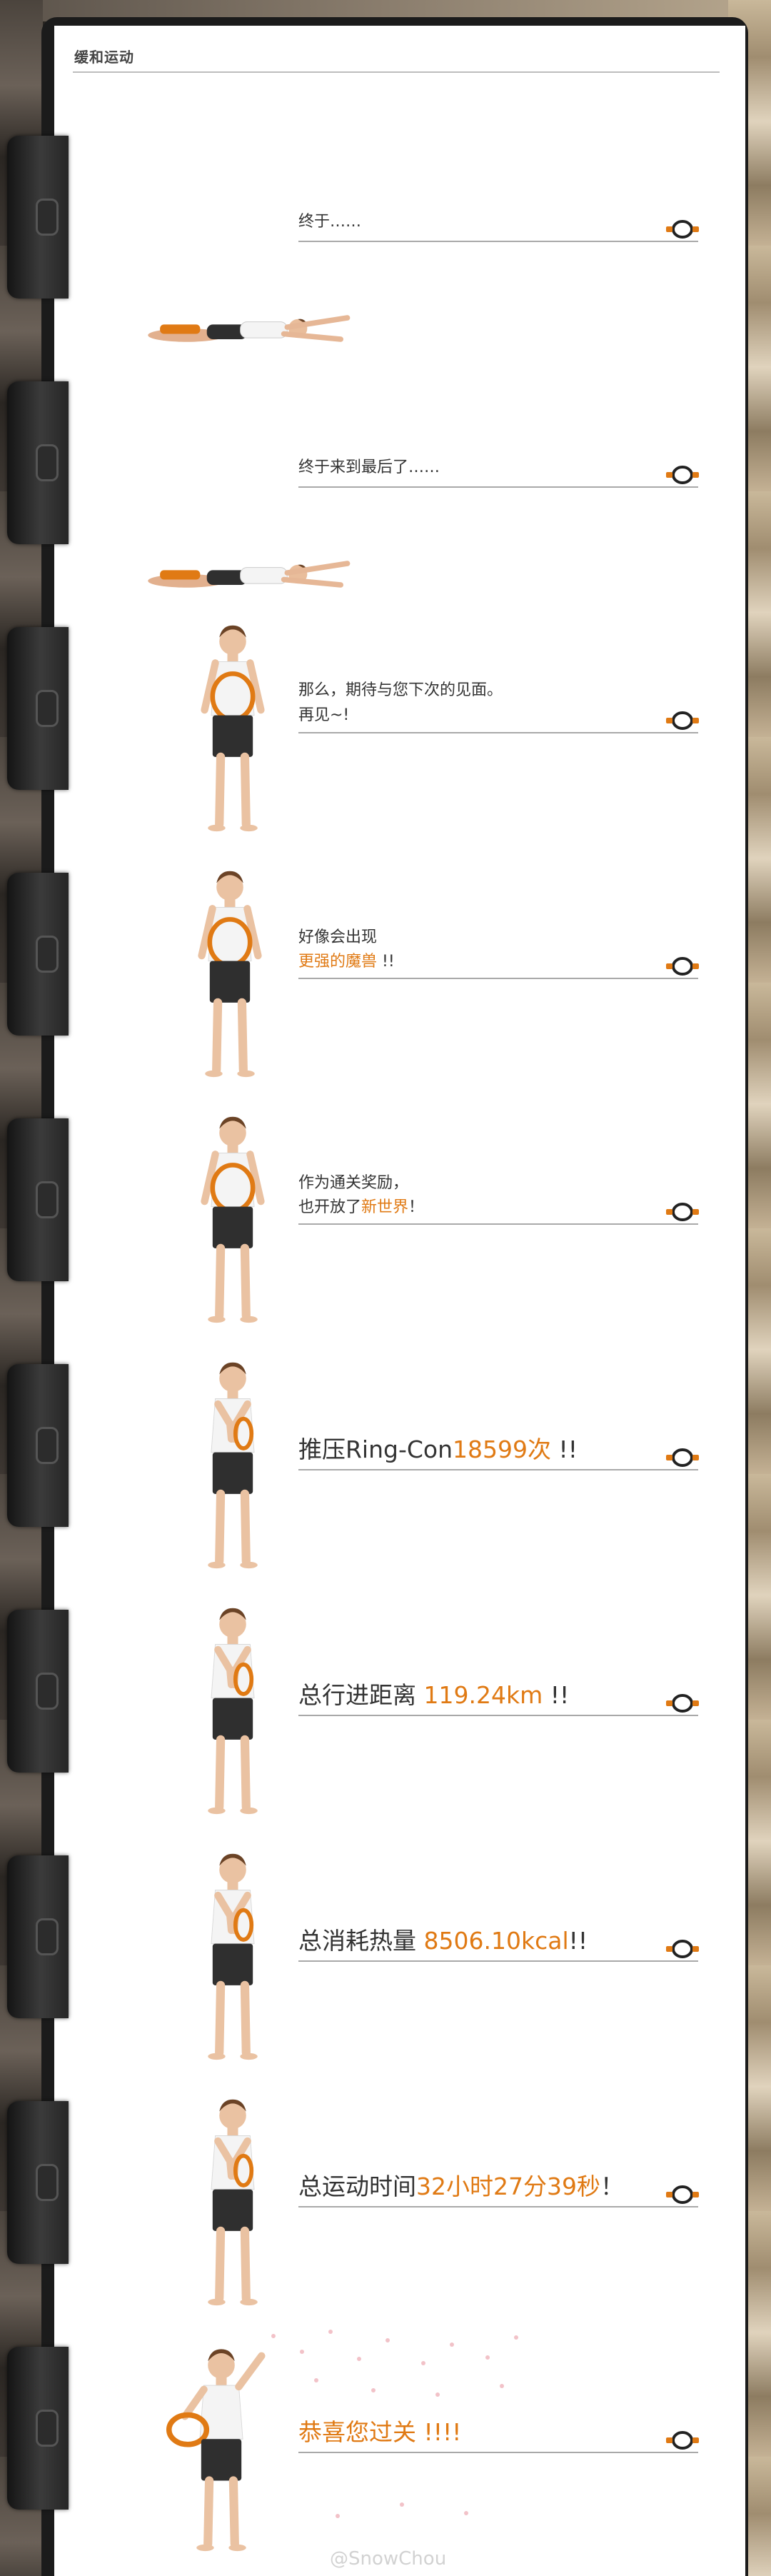 Image resolution: width=771 pixels, height=2576 pixels. I want to click on dialog-text-line2: 也开放了新世界！, so click(361, 1207).